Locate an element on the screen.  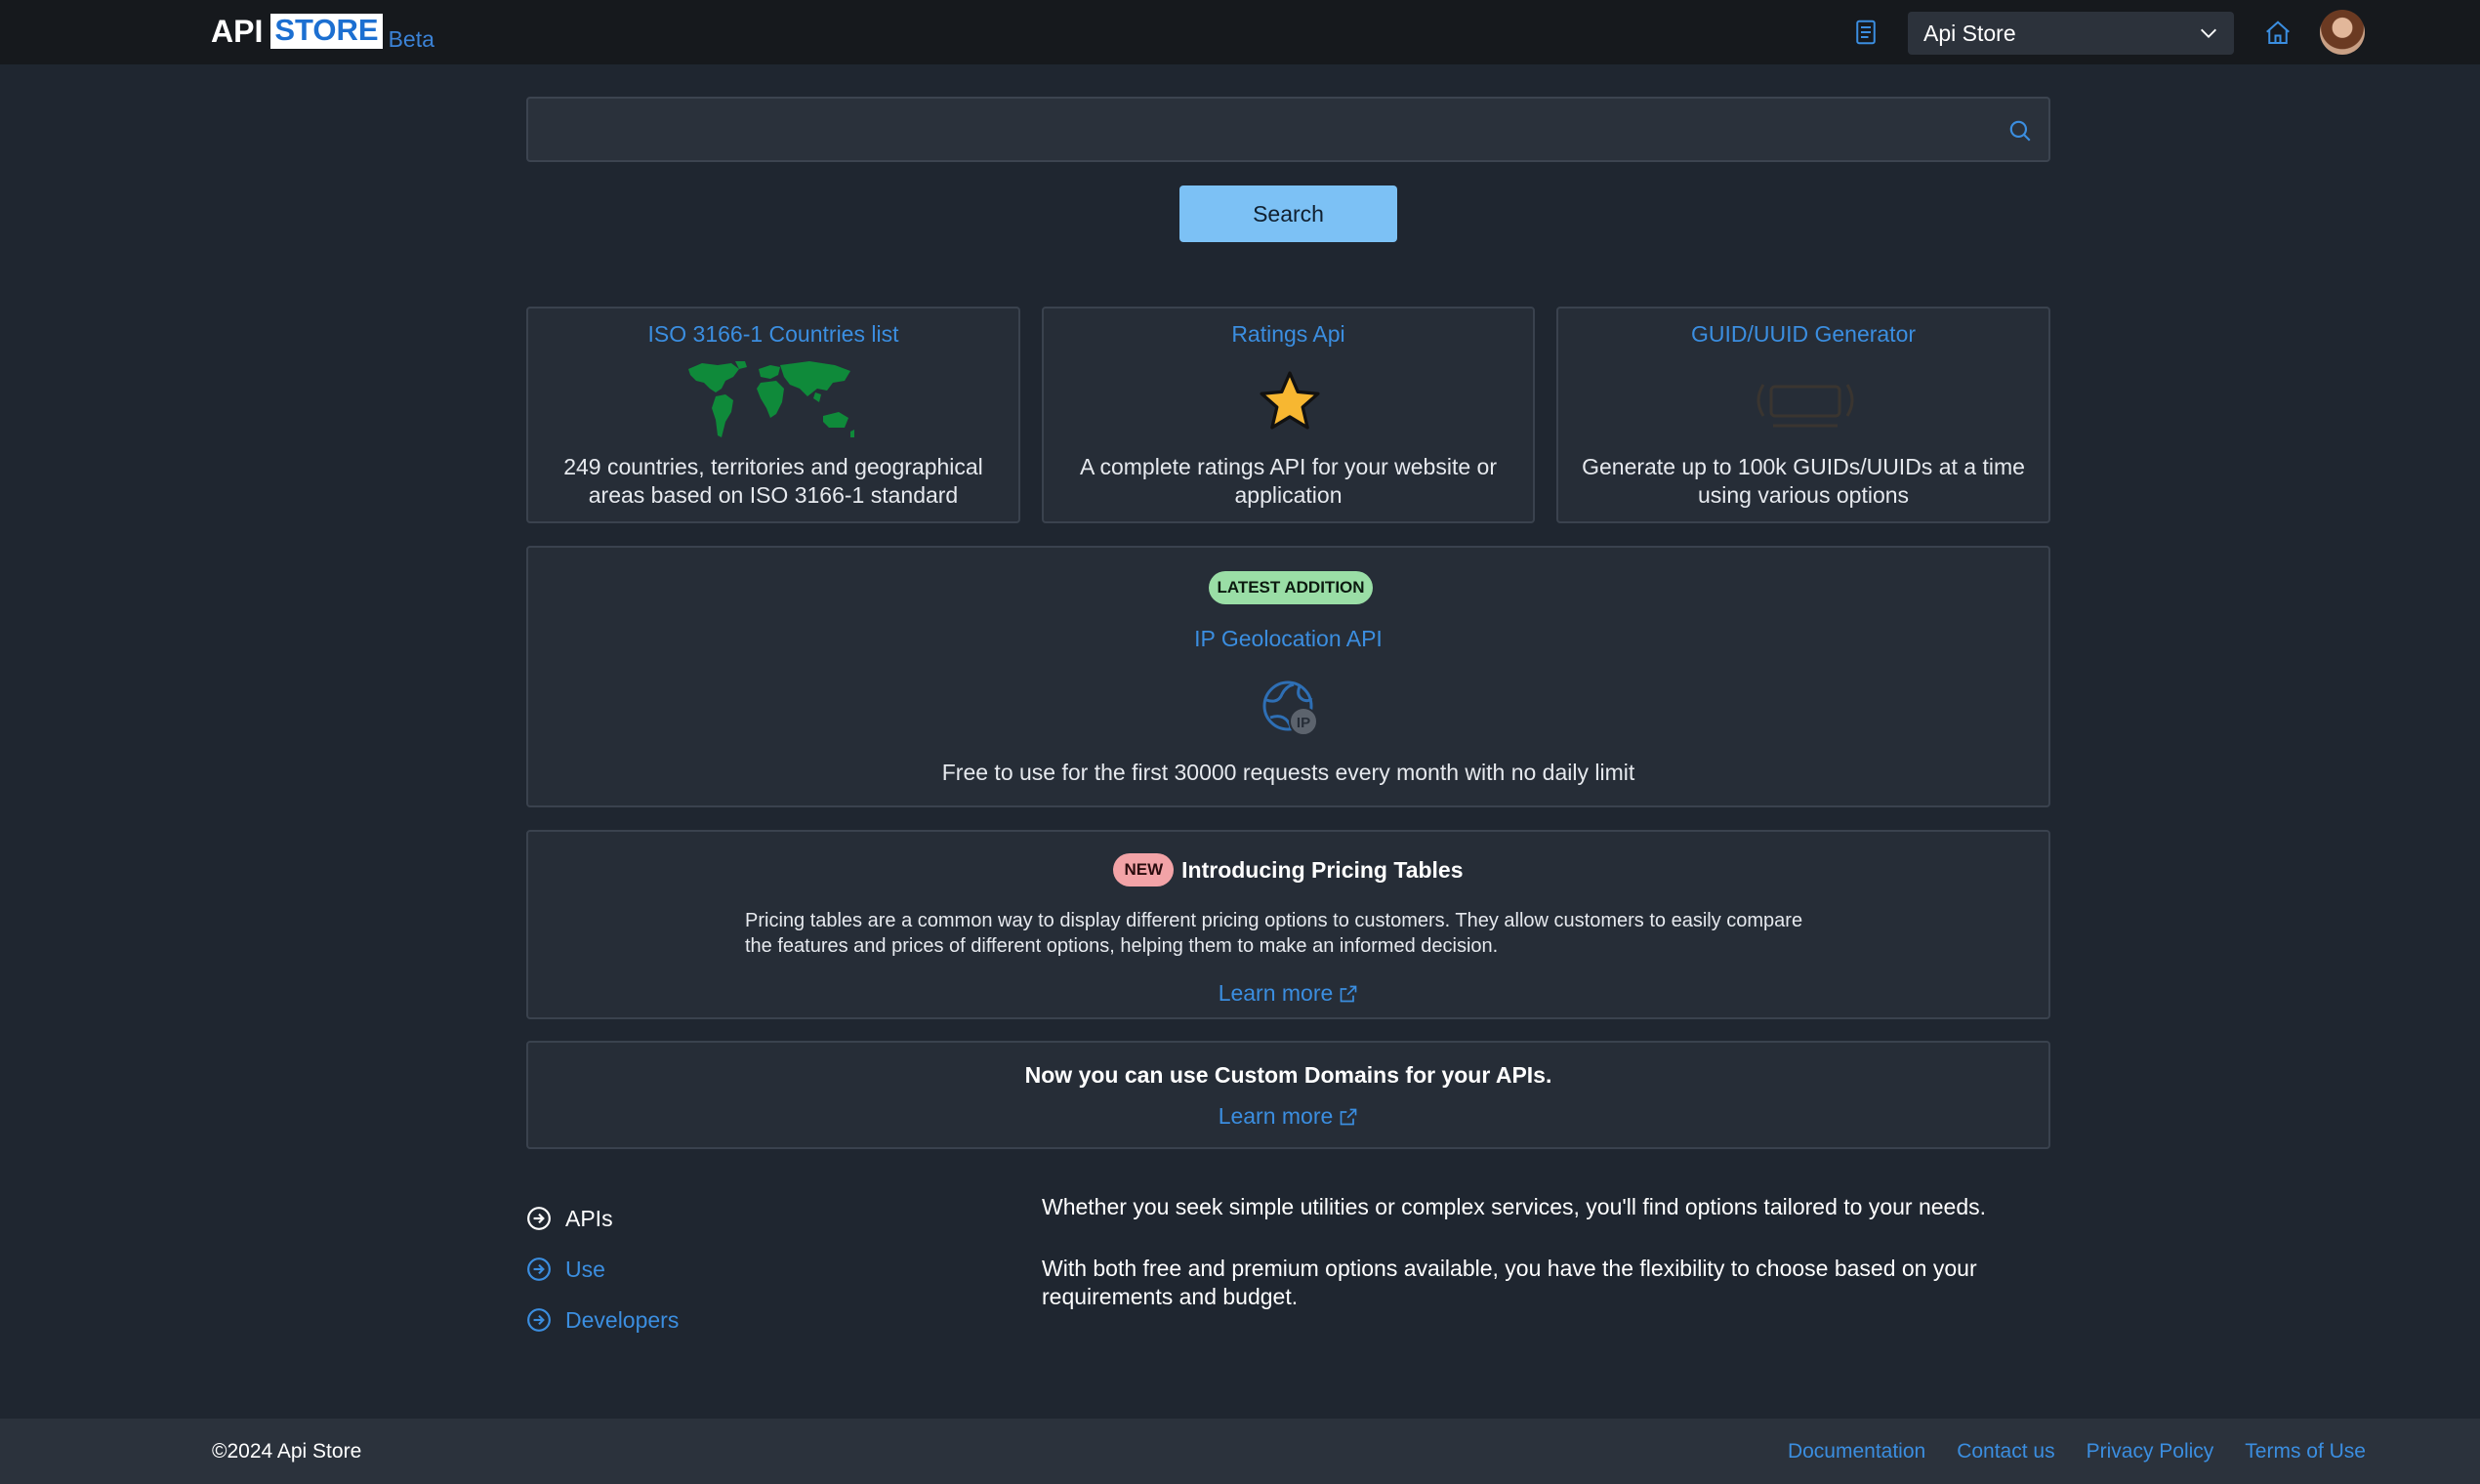
latest-addition-badge: LATEST ADDITION is located at coordinates (1291, 588).